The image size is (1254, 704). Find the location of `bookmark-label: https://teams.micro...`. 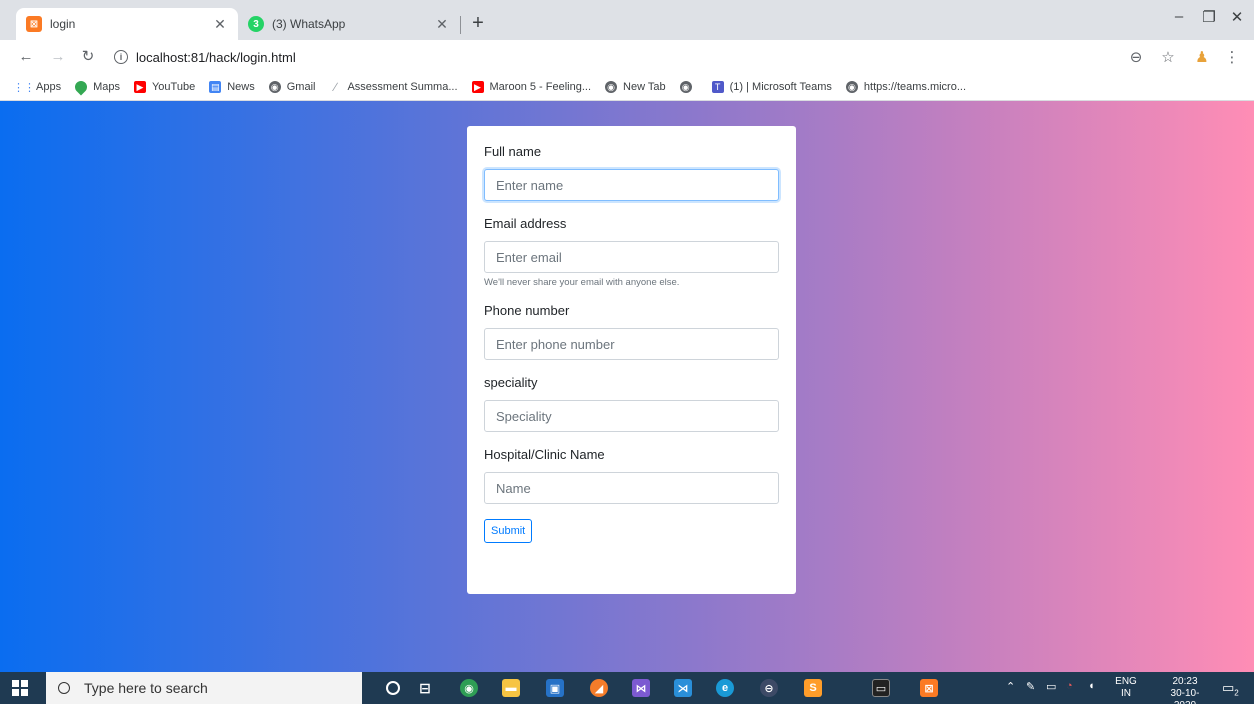

bookmark-label: https://teams.micro... is located at coordinates (915, 87).